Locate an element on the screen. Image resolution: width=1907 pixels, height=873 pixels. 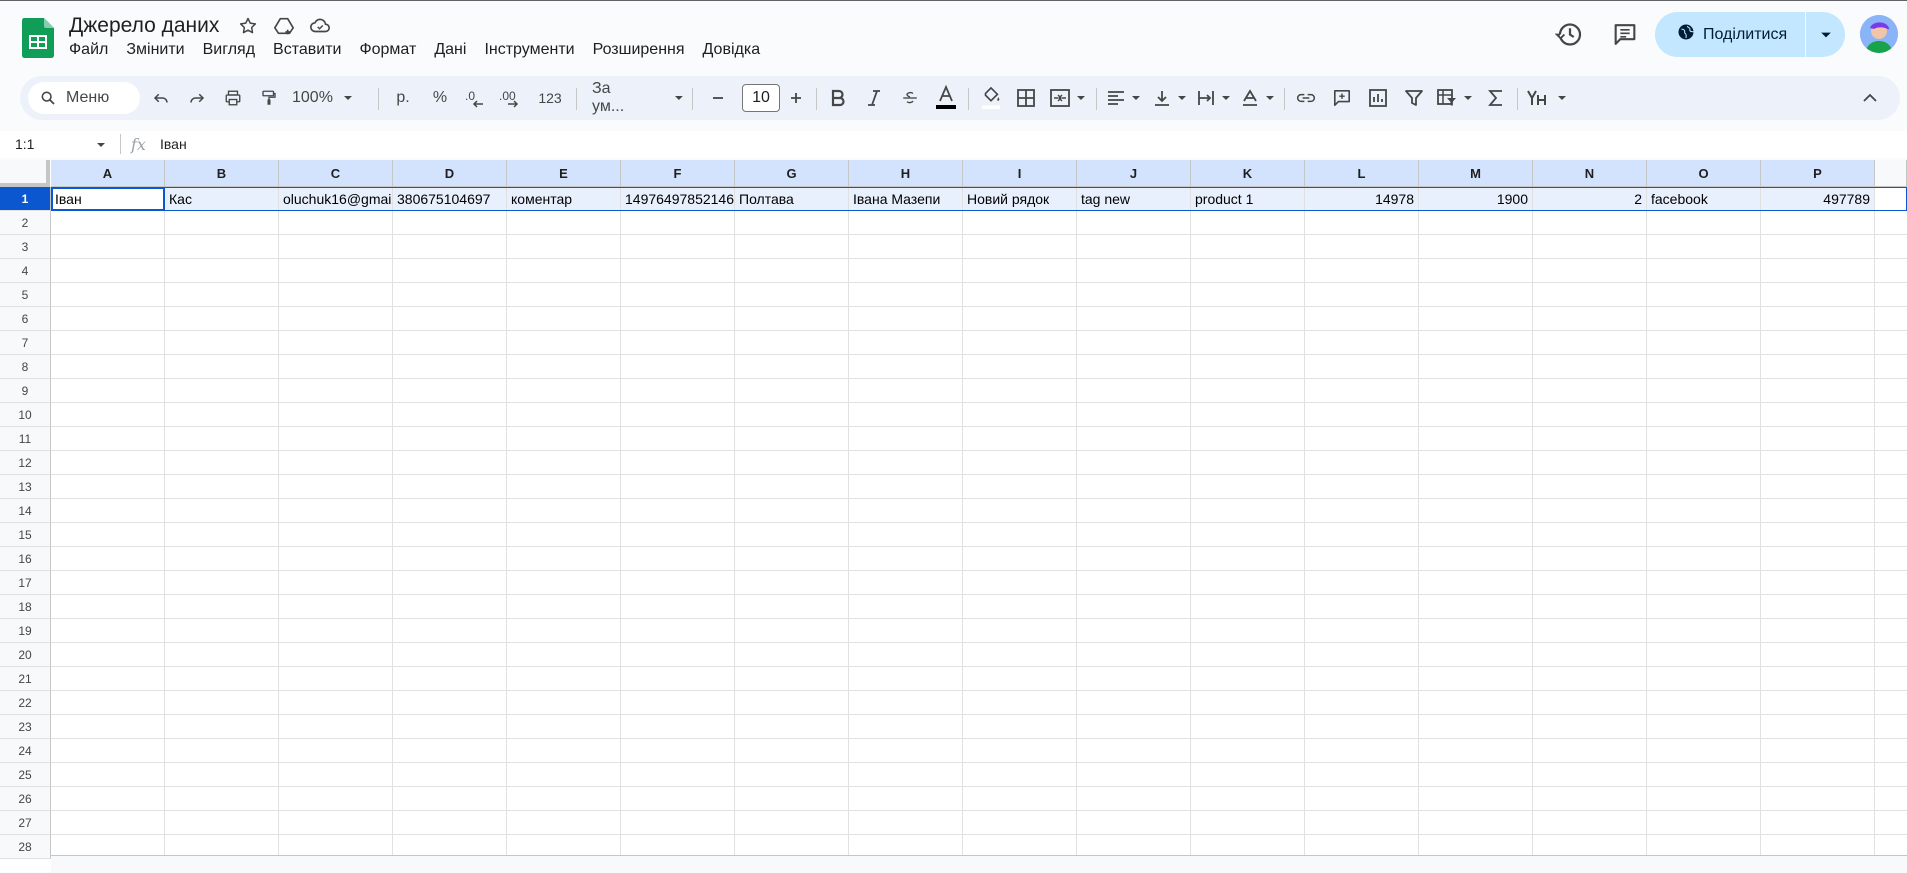
filter-views-icon is located at coordinates (1455, 98).